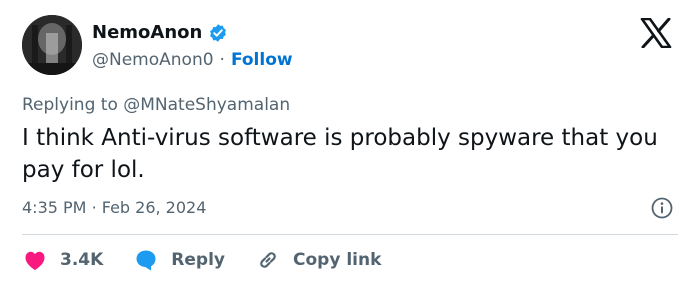  What do you see at coordinates (54, 207) in the screenshot?
I see `tweet-time: 4:35 PM` at bounding box center [54, 207].